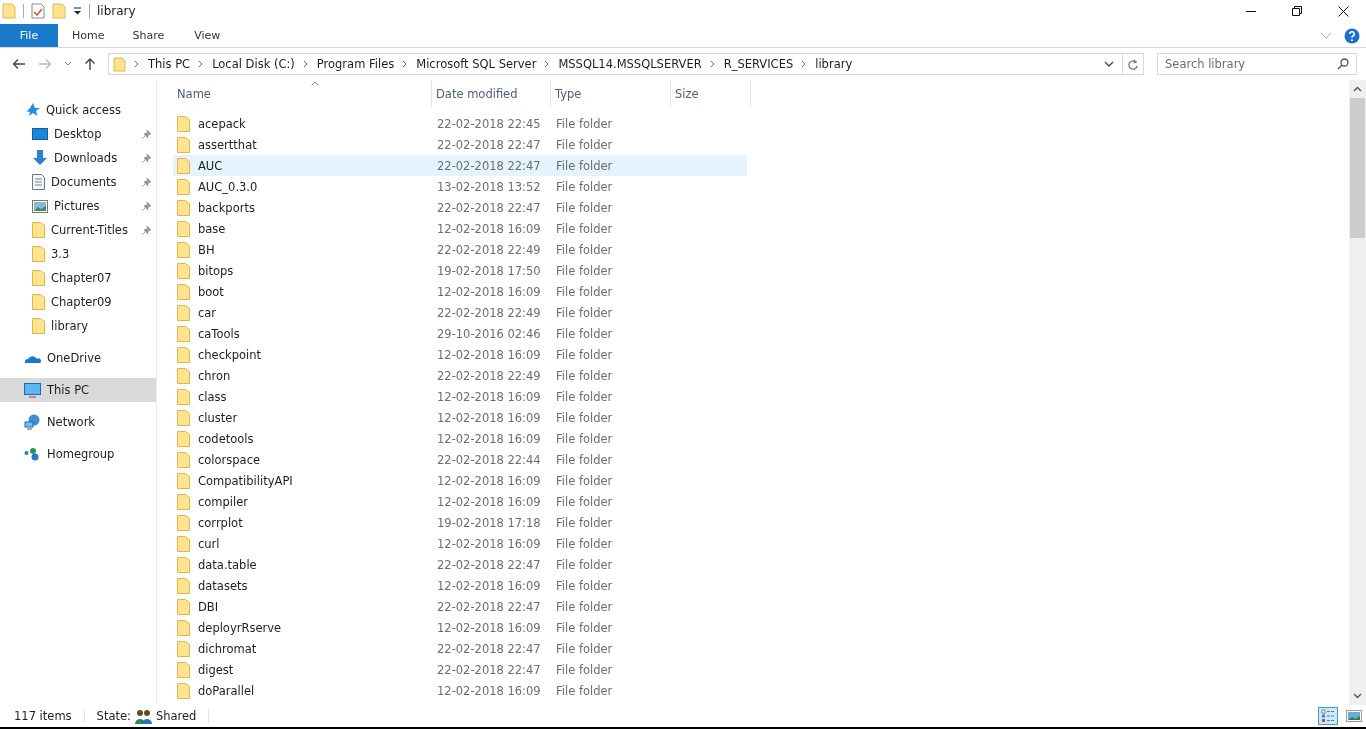 The image size is (1366, 729). What do you see at coordinates (460, 144) in the screenshot?
I see `file-row: assertthat 22-02-2018 22:47 File folder` at bounding box center [460, 144].